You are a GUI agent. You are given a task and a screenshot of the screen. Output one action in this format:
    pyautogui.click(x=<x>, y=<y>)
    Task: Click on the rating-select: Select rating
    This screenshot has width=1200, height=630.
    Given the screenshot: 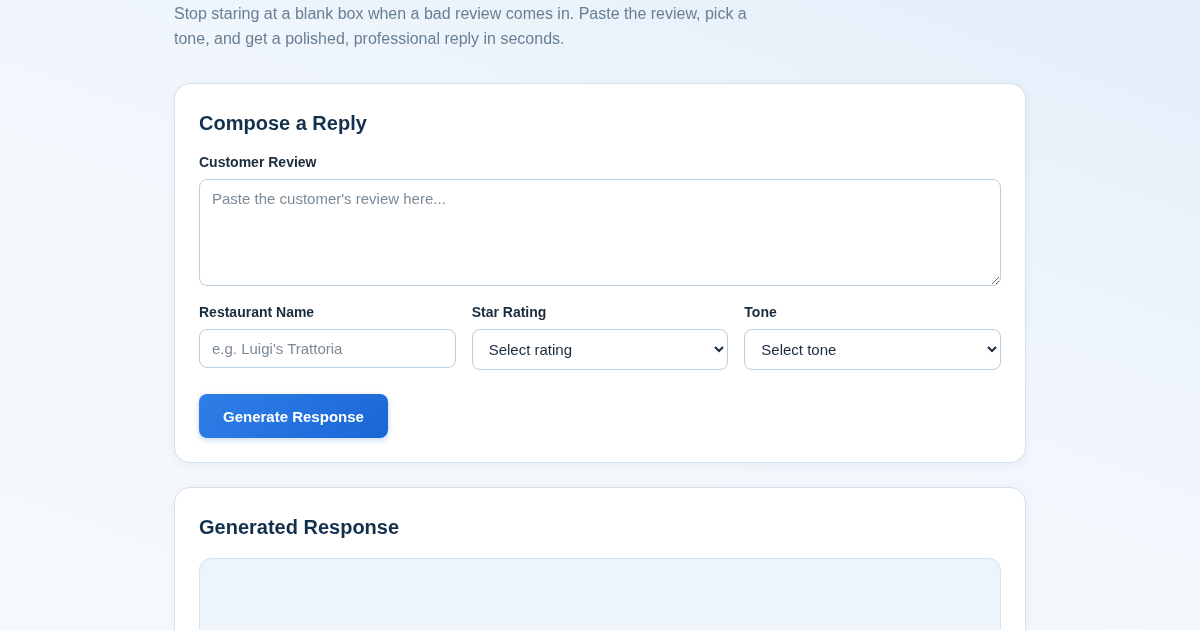 What is the action you would take?
    pyautogui.click(x=600, y=349)
    